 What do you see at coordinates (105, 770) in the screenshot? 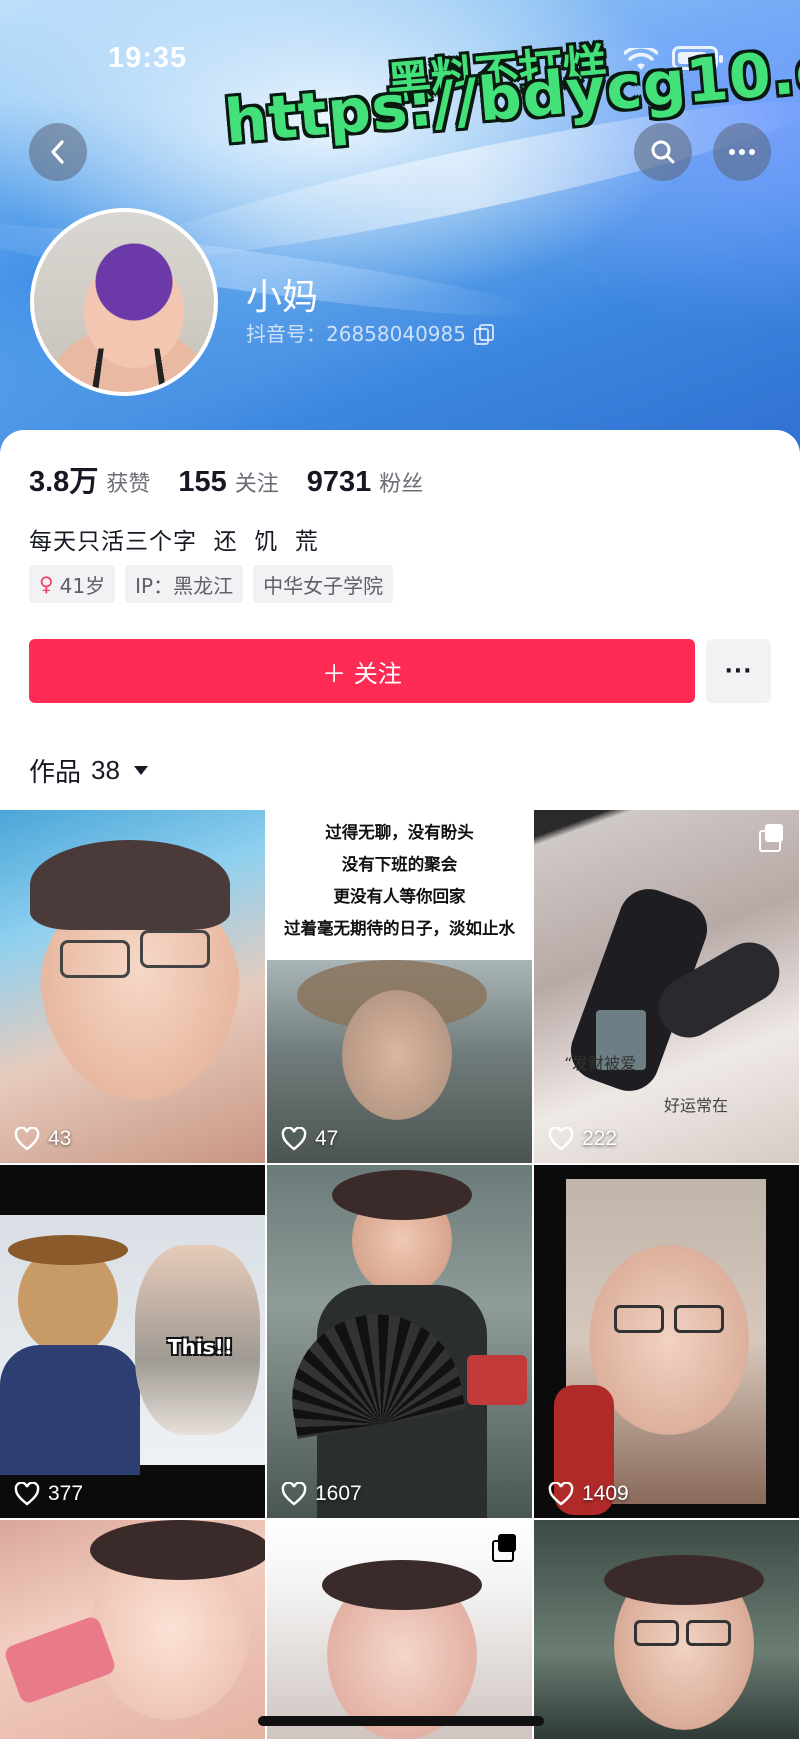
I see `works-count: 38` at bounding box center [105, 770].